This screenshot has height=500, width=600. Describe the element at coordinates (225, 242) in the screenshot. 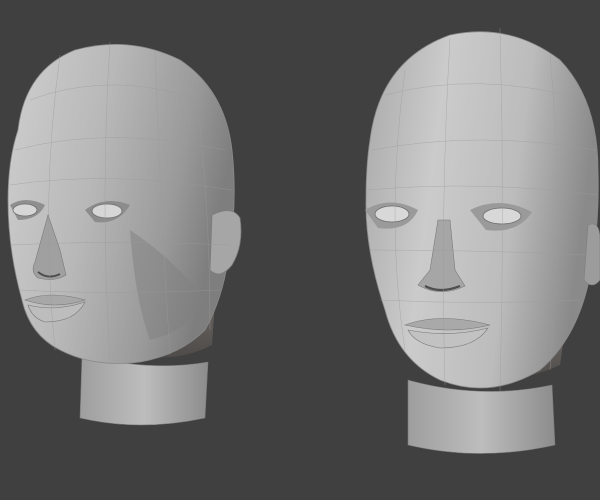

I see `ear-left` at that location.